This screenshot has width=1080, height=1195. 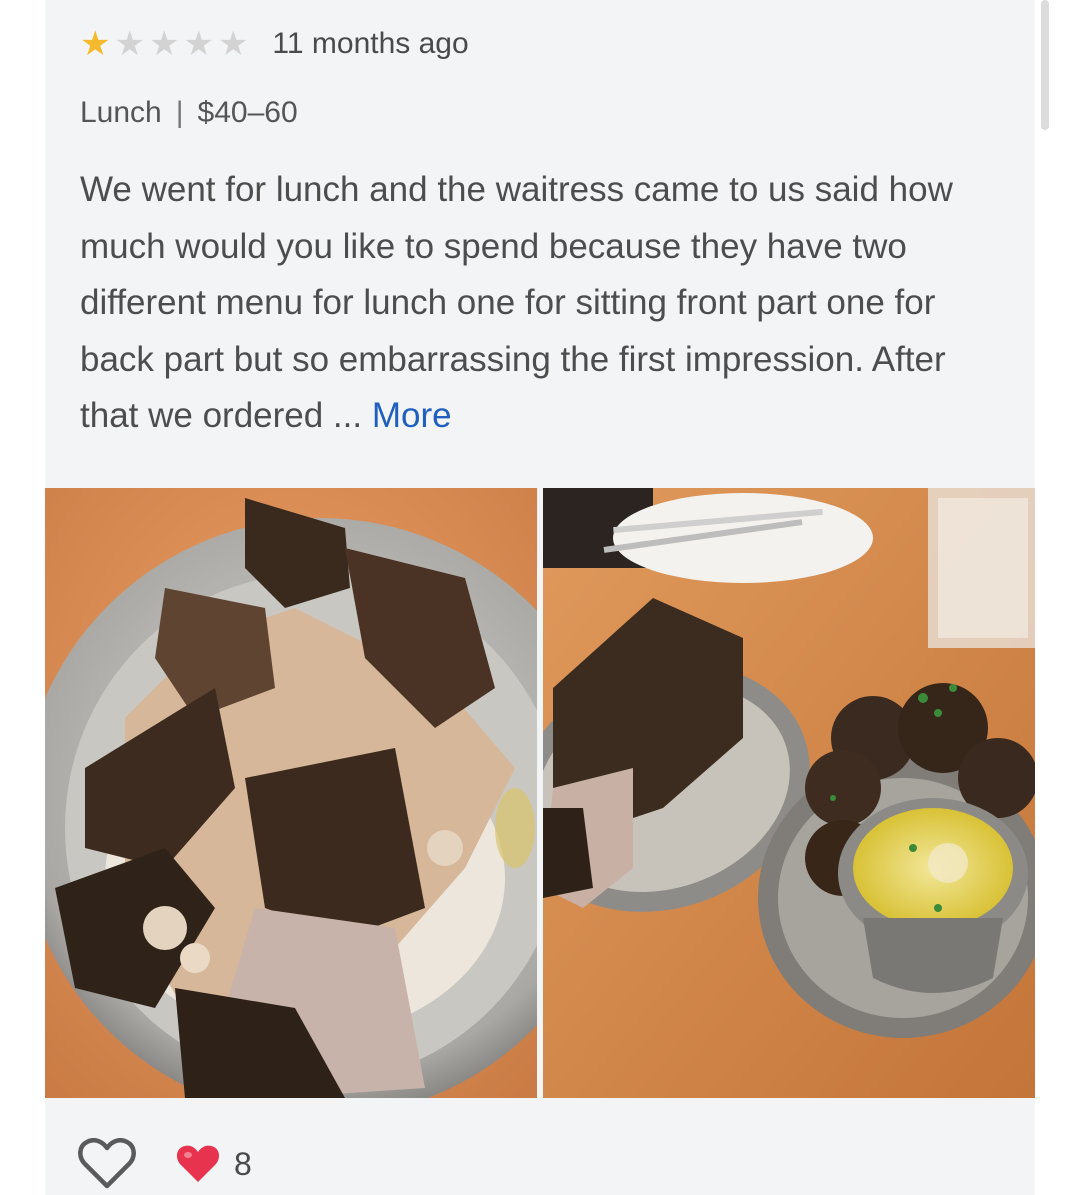 I want to click on like-button, so click(x=107, y=1164).